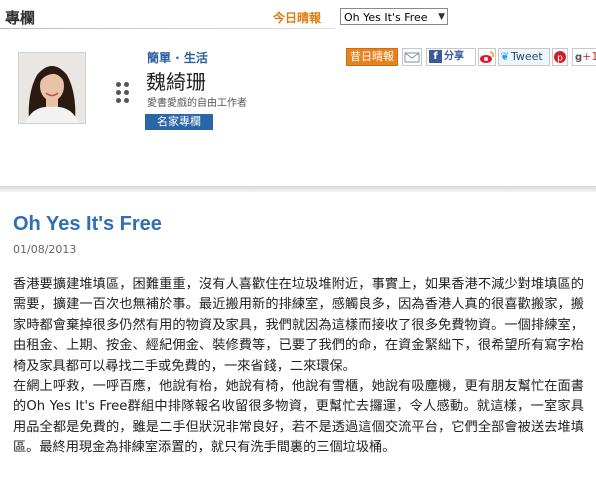 This screenshot has height=480, width=596. Describe the element at coordinates (527, 56) in the screenshot. I see `tweet-label: Tweet` at that location.